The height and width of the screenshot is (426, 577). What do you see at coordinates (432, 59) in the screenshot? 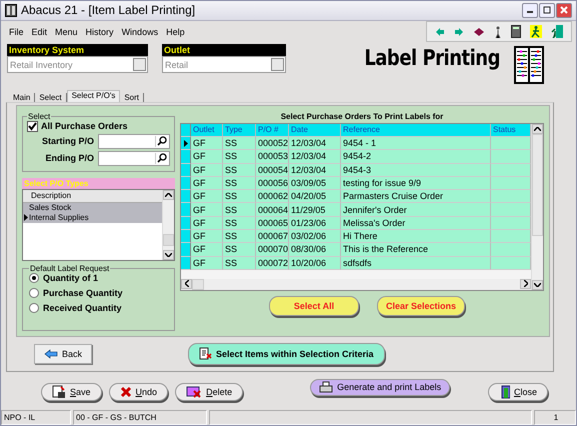
I see `page-heading: Label Printing` at bounding box center [432, 59].